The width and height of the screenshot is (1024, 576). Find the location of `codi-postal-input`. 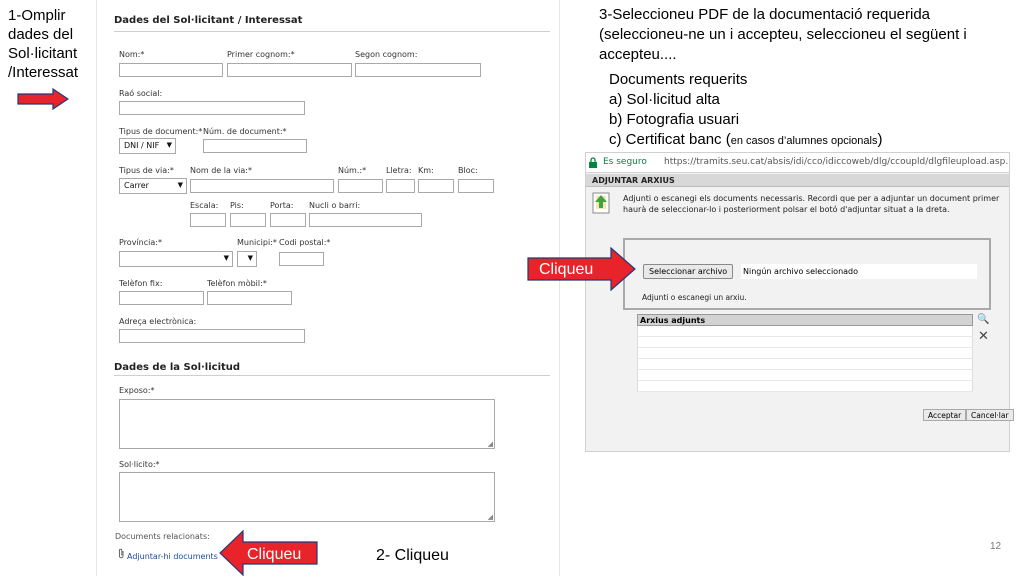

codi-postal-input is located at coordinates (301, 259).